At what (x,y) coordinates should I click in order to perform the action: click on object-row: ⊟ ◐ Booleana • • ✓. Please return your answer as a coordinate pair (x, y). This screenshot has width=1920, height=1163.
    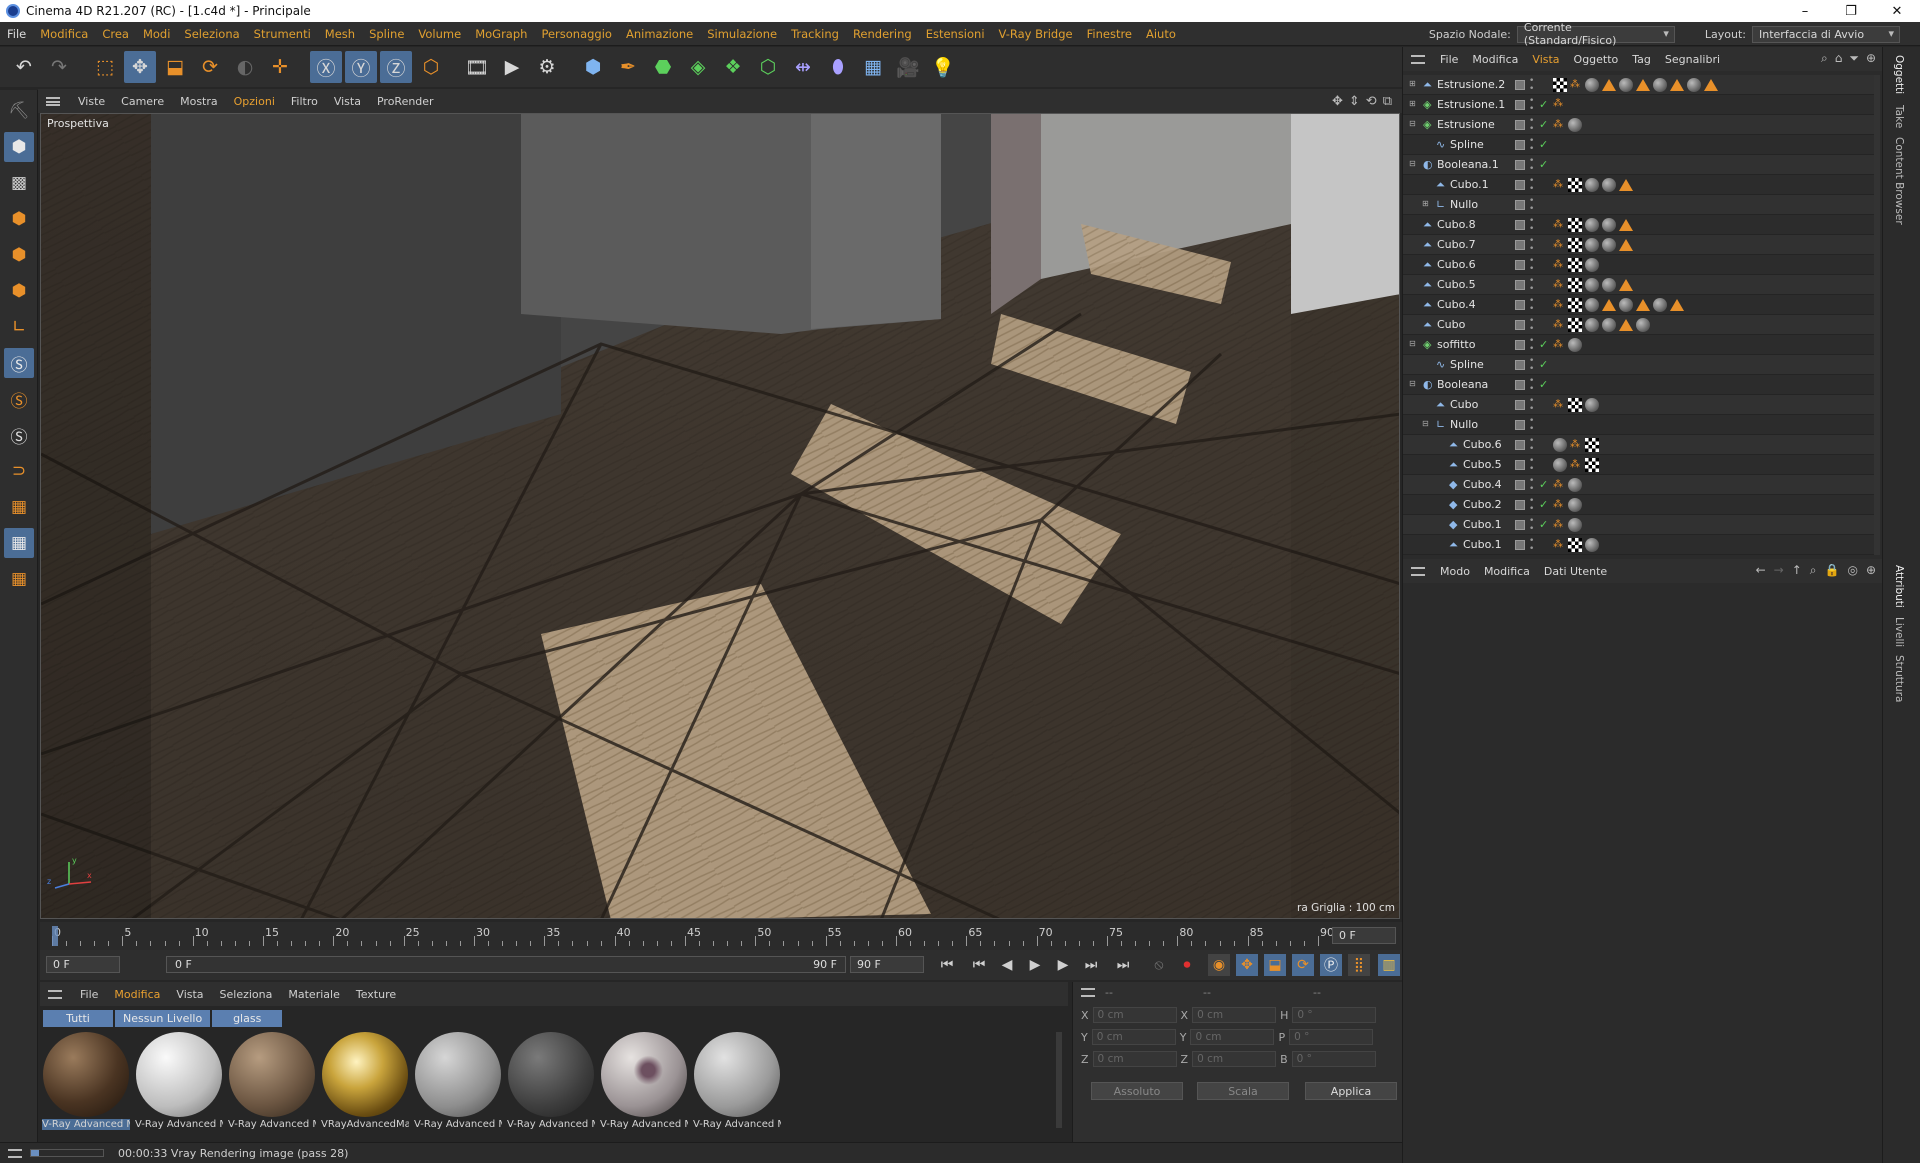
    Looking at the image, I should click on (1641, 385).